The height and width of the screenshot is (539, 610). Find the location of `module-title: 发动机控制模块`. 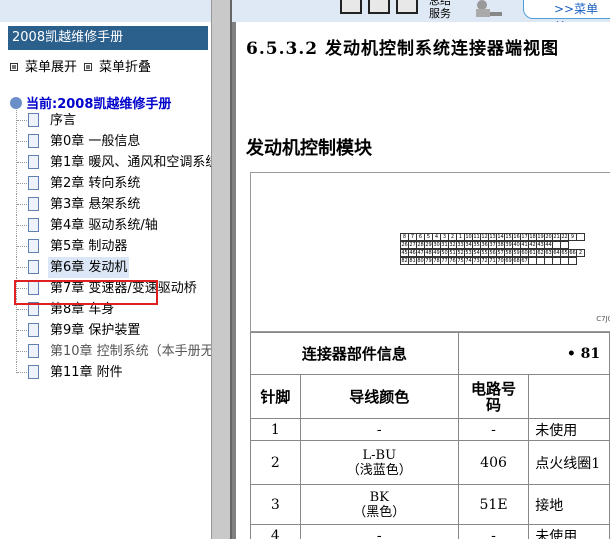

module-title: 发动机控制模块 is located at coordinates (309, 148).